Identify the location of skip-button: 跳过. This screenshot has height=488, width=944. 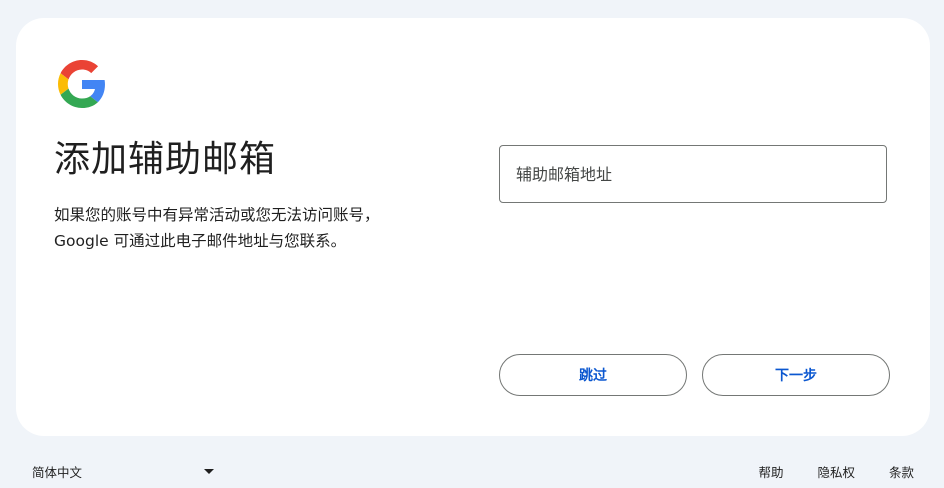
(593, 375).